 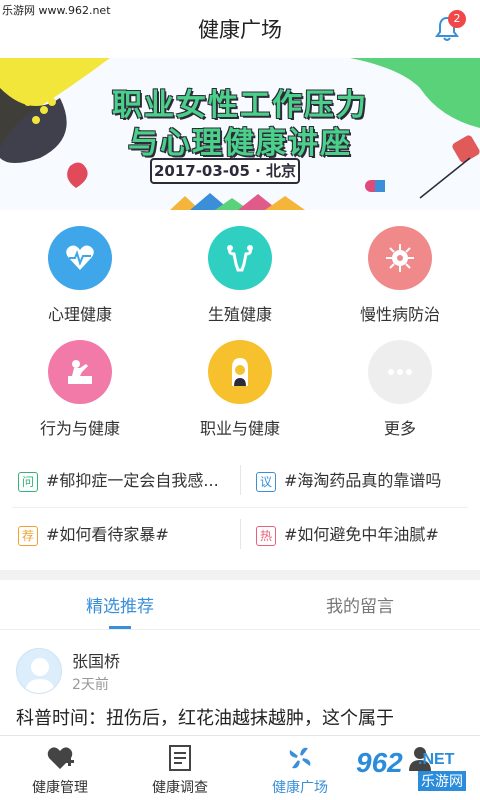 What do you see at coordinates (240, 143) in the screenshot?
I see `banner-title-line2: 与心理健康讲座` at bounding box center [240, 143].